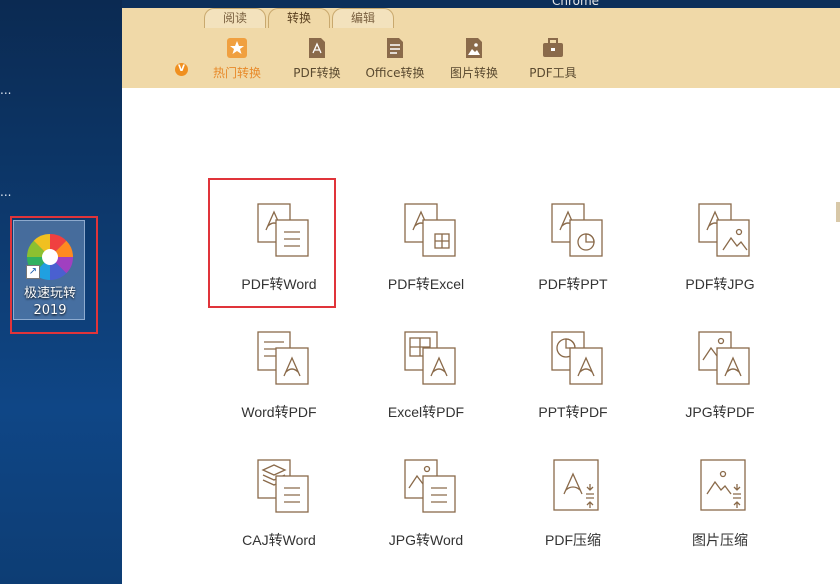 This screenshot has height=584, width=840. Describe the element at coordinates (283, 358) in the screenshot. I see `word-to-pdf-icon` at that location.